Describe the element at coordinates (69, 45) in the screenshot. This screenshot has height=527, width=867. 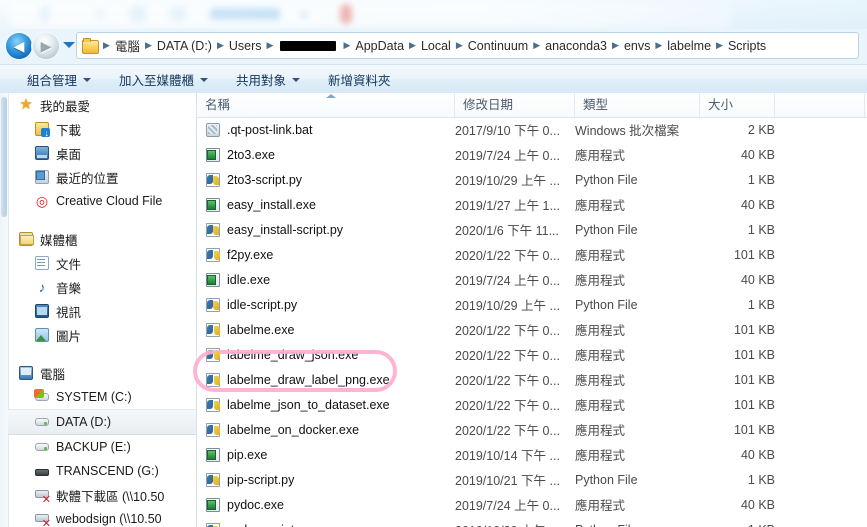
I see `recent-pages-dropdown-icon` at that location.